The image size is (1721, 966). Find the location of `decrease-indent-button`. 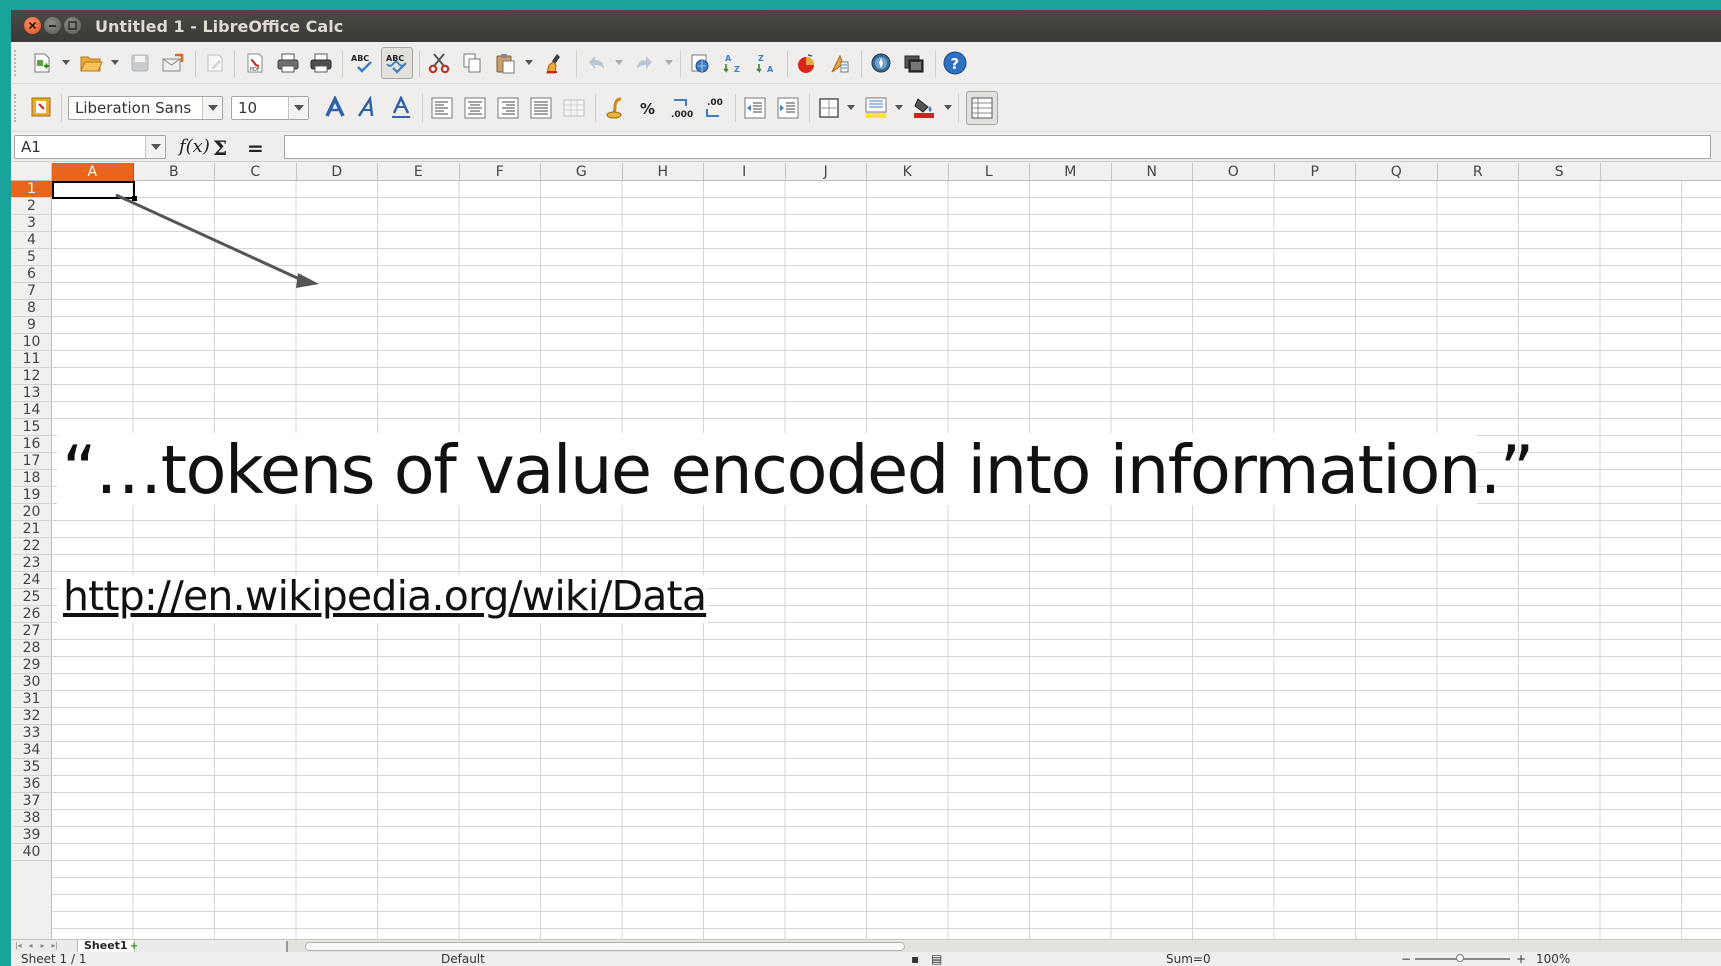

decrease-indent-button is located at coordinates (755, 108).